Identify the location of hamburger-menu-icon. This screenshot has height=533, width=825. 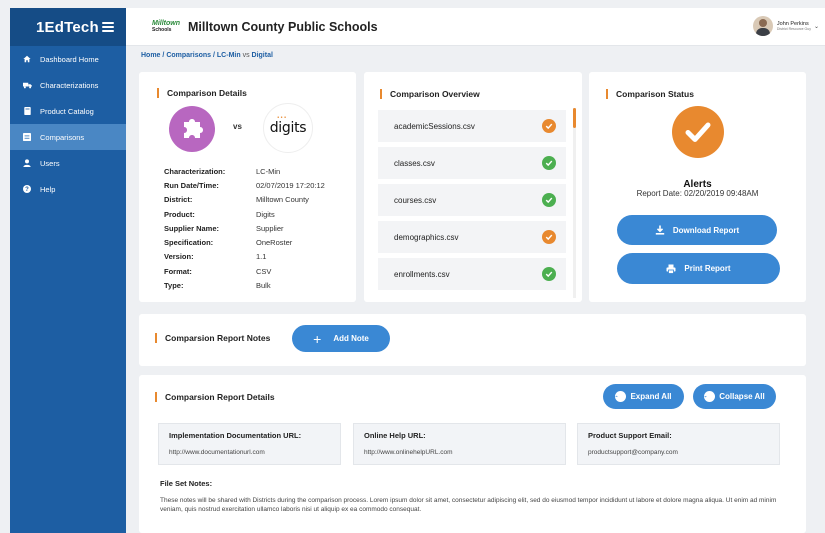
(108, 27).